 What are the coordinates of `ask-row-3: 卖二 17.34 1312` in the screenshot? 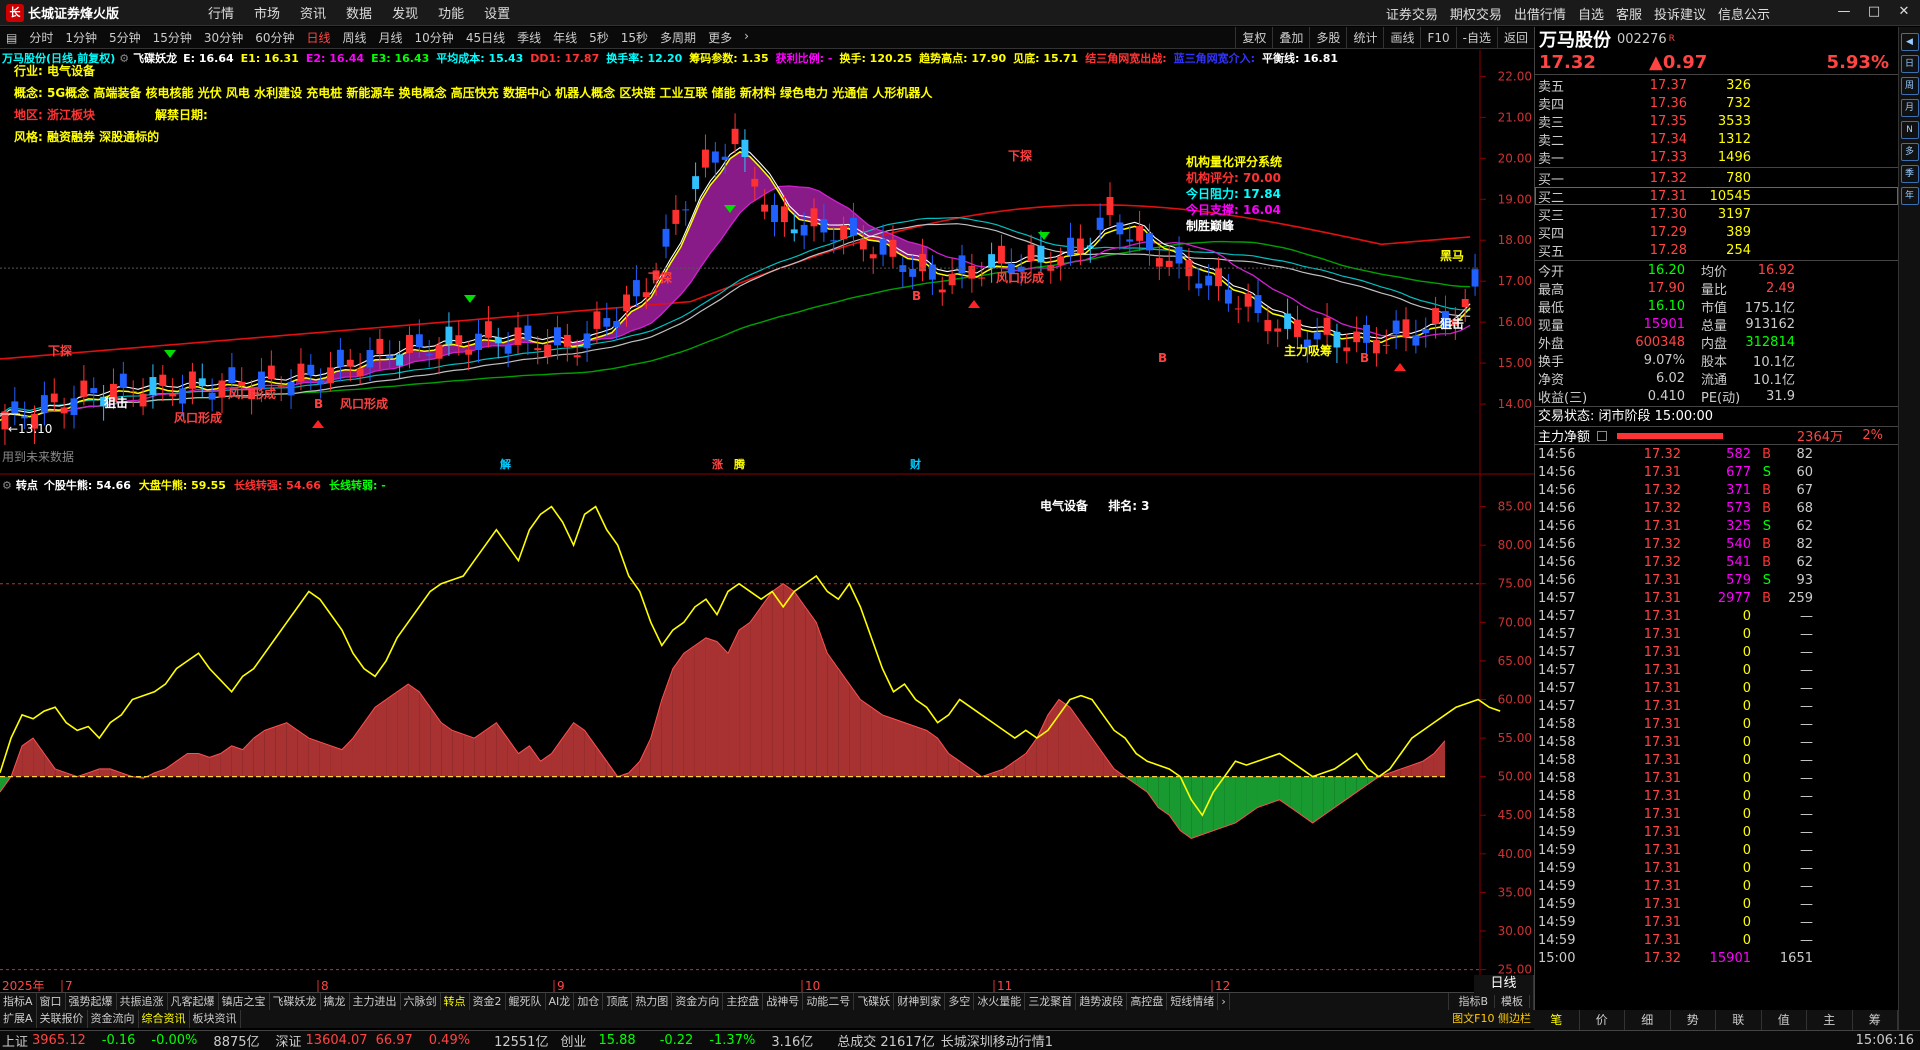 It's located at (1716, 139).